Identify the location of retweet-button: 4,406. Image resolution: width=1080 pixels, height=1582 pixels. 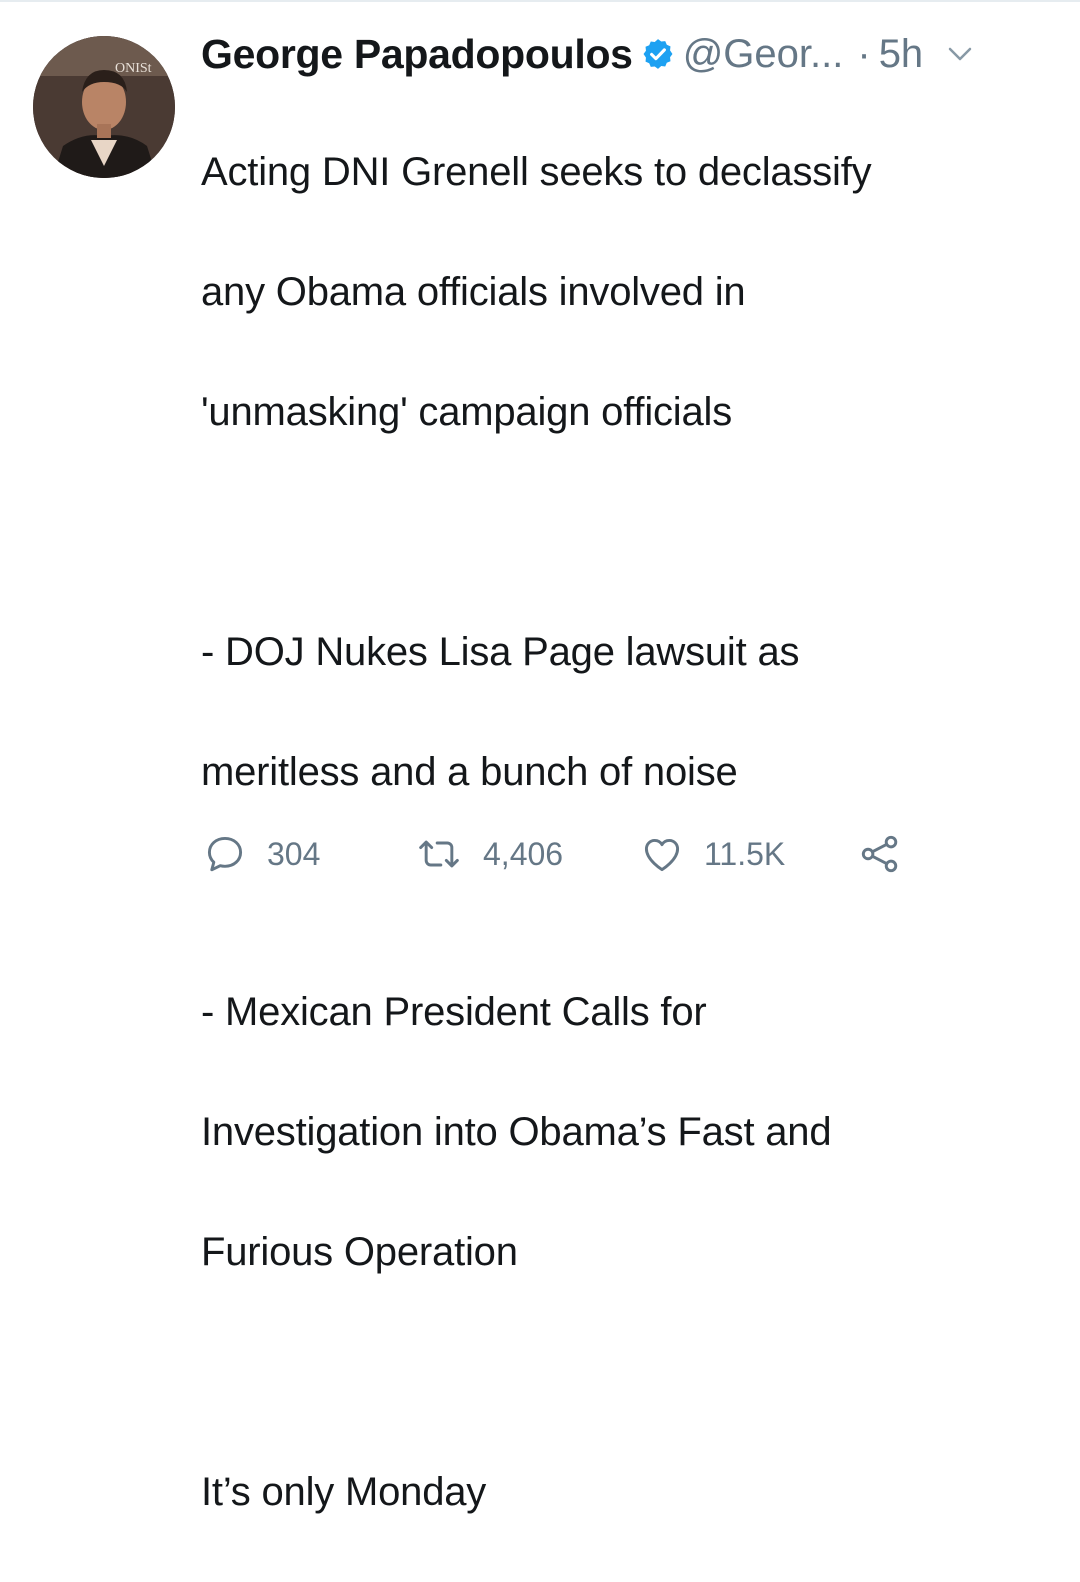
(489, 854).